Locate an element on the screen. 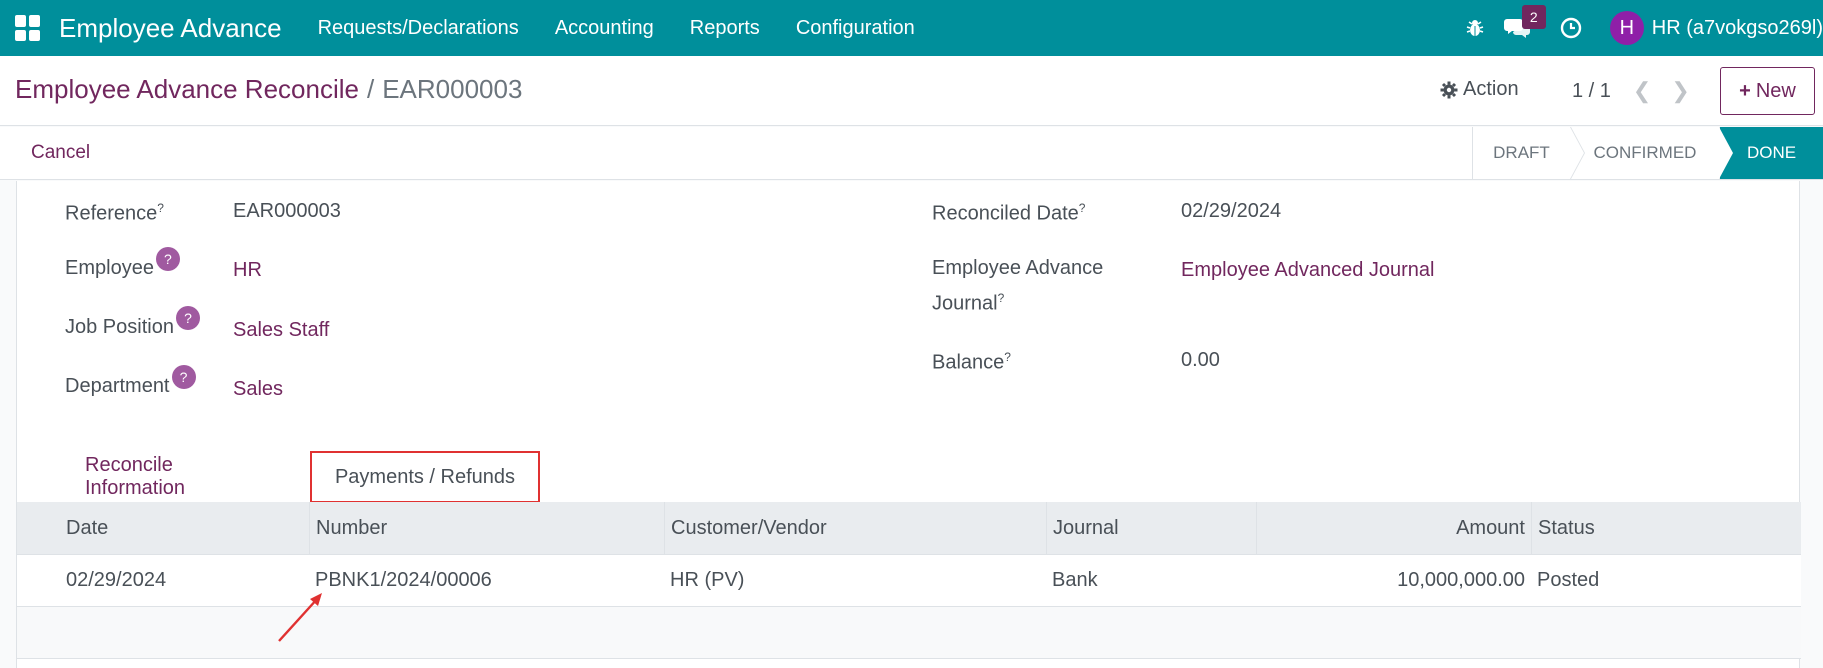 The width and height of the screenshot is (1823, 668). reconciled-date-value: 02/29/2024 is located at coordinates (1231, 211).